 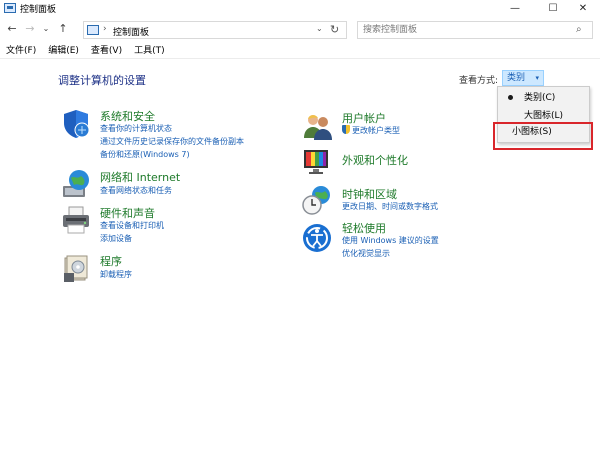 I want to click on close-button: ✕, so click(x=583, y=8).